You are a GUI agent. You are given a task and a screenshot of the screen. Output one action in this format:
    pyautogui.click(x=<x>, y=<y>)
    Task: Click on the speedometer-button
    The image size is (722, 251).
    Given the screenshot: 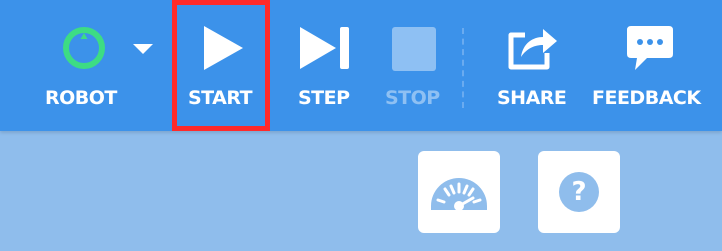 What is the action you would take?
    pyautogui.click(x=459, y=192)
    